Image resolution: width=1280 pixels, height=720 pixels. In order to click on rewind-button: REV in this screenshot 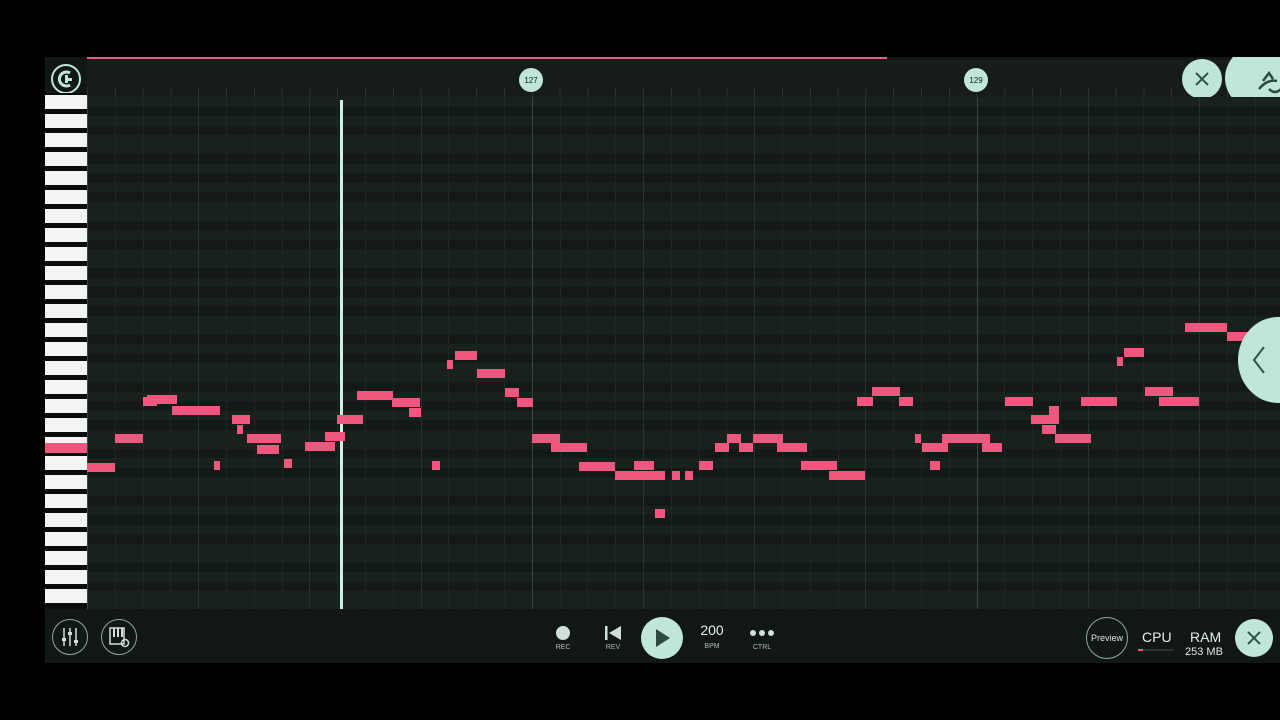, I will do `click(613, 638)`.